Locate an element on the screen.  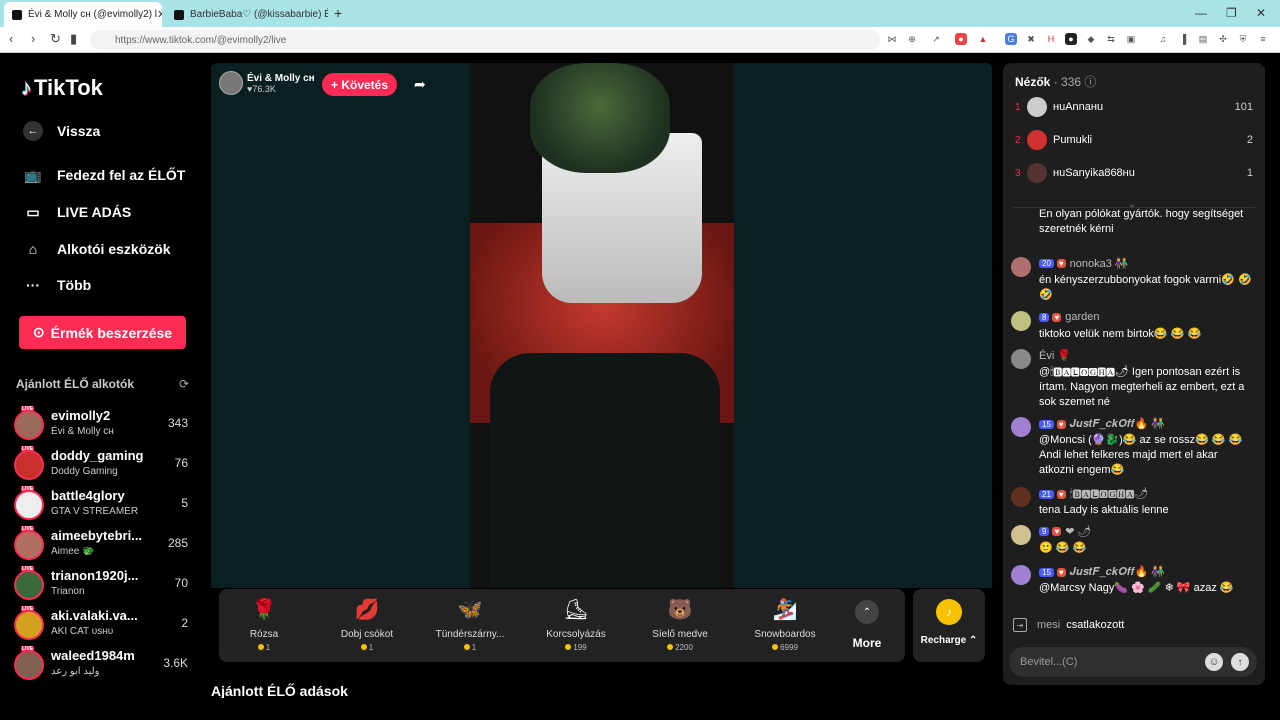
emoji-icon: ☺ is located at coordinates (1214, 662).